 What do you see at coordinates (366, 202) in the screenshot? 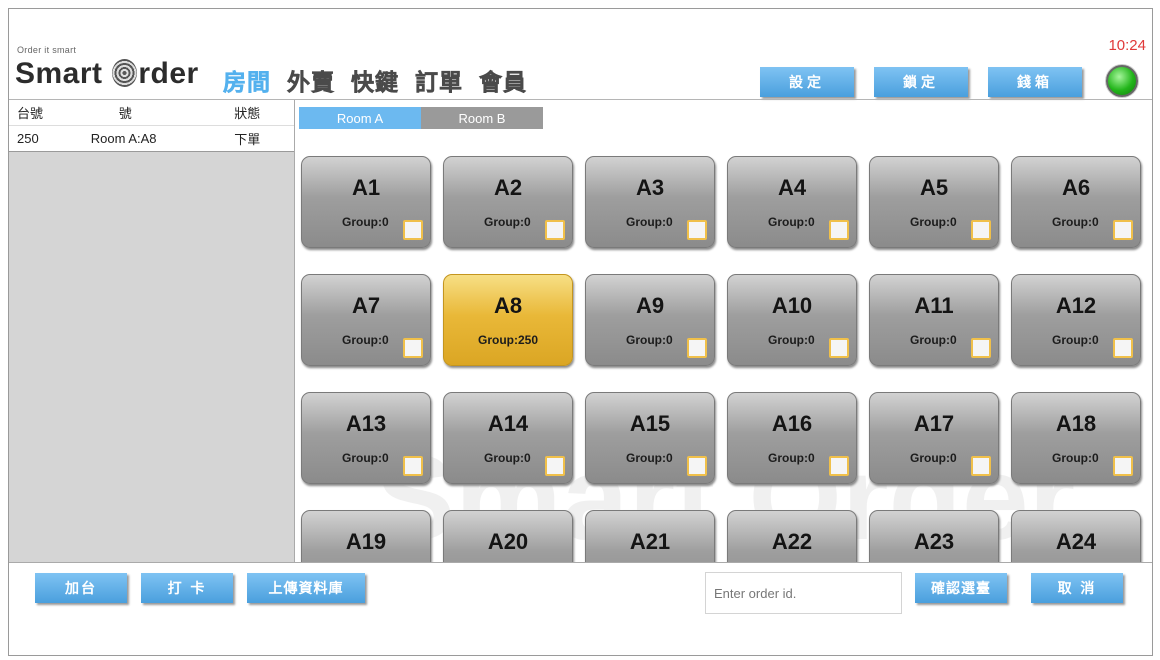
I see `room-tile: A1 Group:0` at bounding box center [366, 202].